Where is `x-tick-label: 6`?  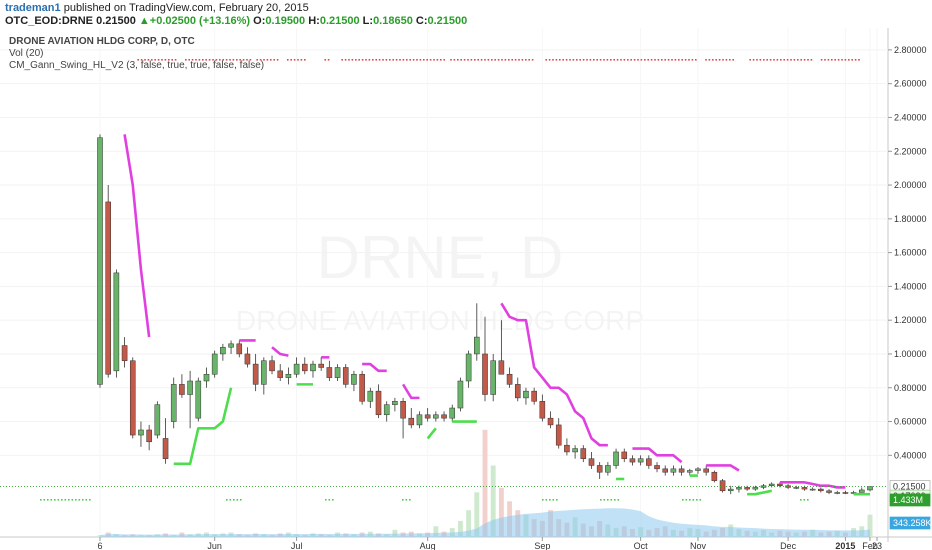
x-tick-label: 6 is located at coordinates (99, 545).